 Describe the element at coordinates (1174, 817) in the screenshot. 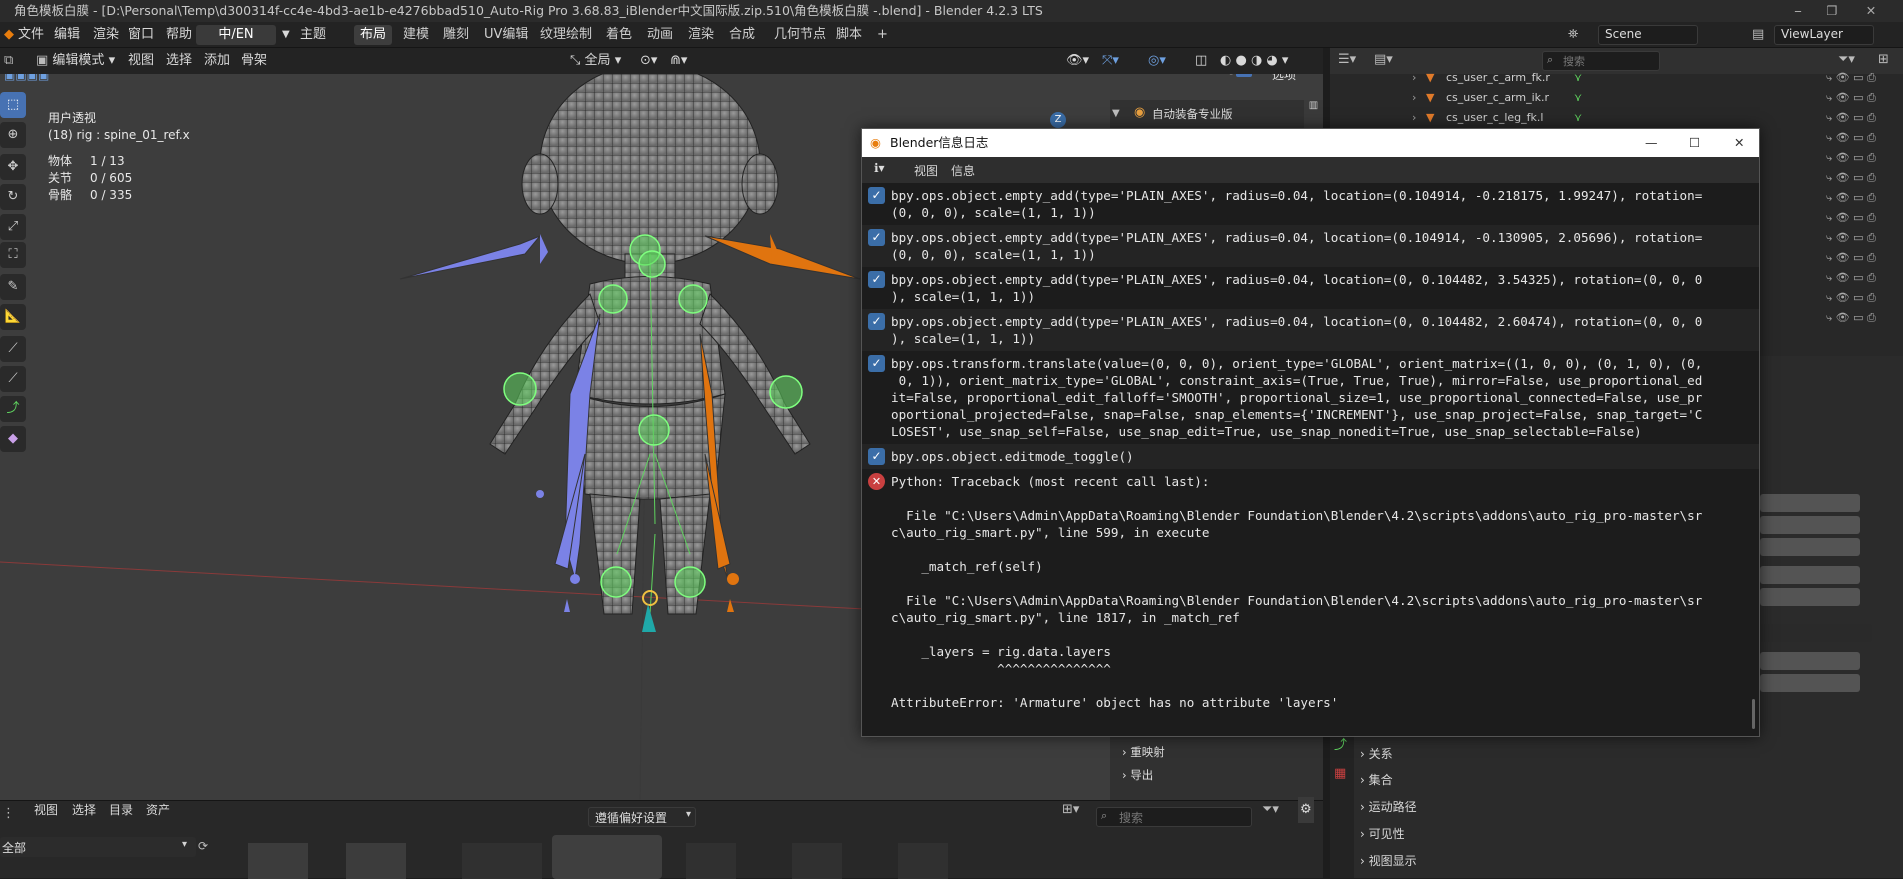

I see `asset-search-input: ⌕ 搜索` at that location.